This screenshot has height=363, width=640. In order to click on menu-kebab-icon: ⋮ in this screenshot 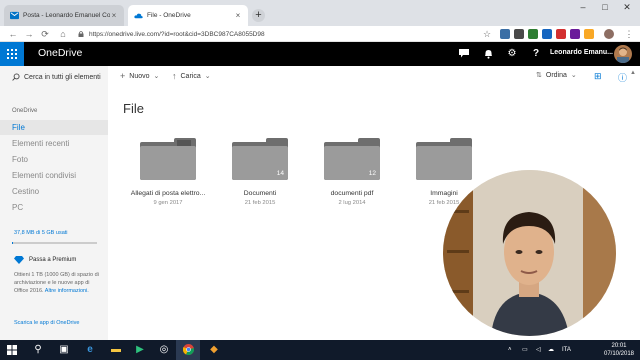, I will do `click(629, 34)`.